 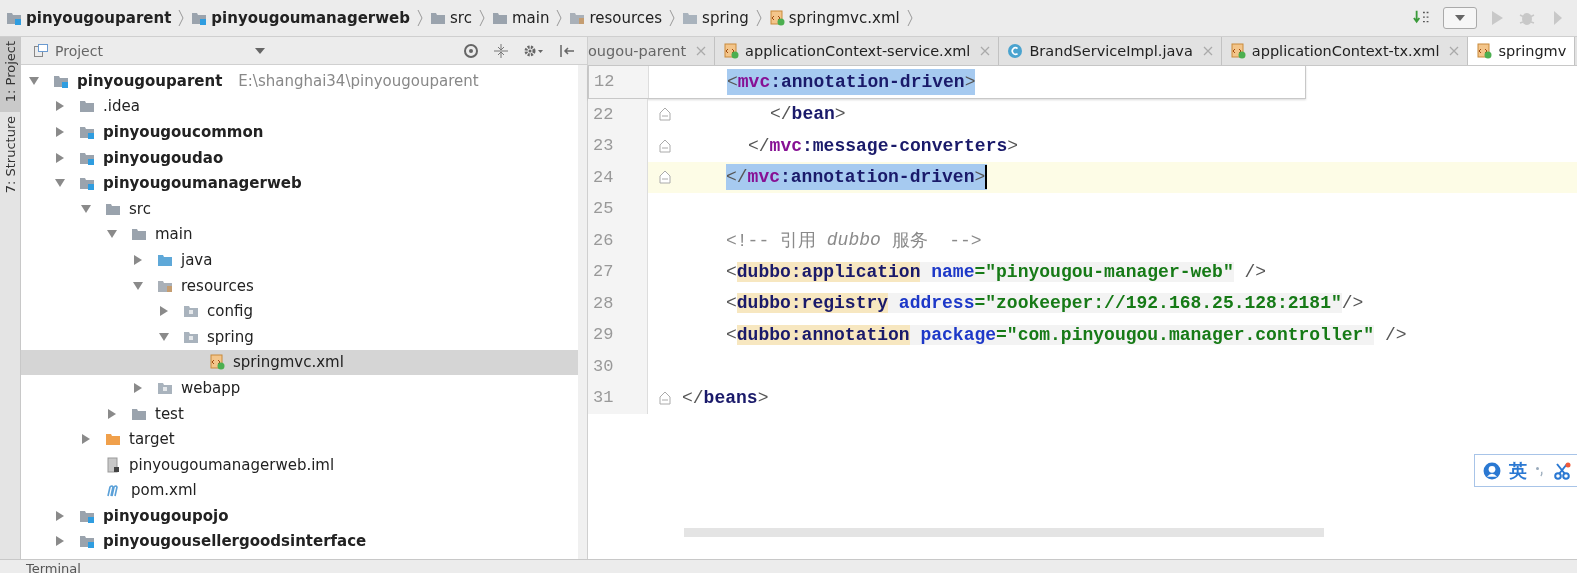 What do you see at coordinates (299, 234) in the screenshot?
I see `tree-item: main` at bounding box center [299, 234].